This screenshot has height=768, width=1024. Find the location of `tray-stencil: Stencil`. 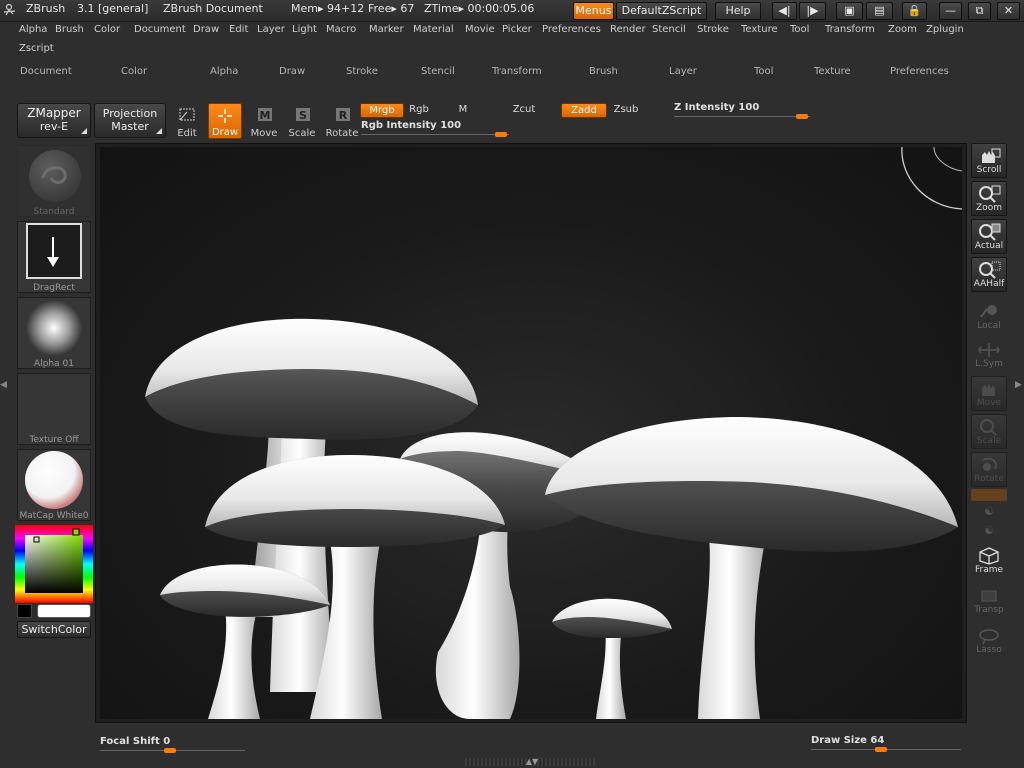

tray-stencil: Stencil is located at coordinates (438, 71).